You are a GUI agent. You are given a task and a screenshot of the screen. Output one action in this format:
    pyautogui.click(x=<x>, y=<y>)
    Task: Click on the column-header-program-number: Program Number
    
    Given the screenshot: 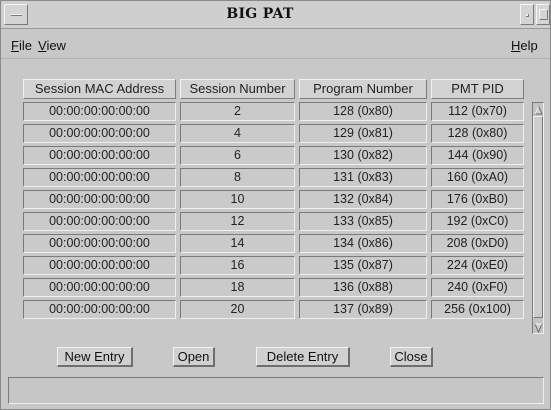 What is the action you would take?
    pyautogui.click(x=363, y=89)
    